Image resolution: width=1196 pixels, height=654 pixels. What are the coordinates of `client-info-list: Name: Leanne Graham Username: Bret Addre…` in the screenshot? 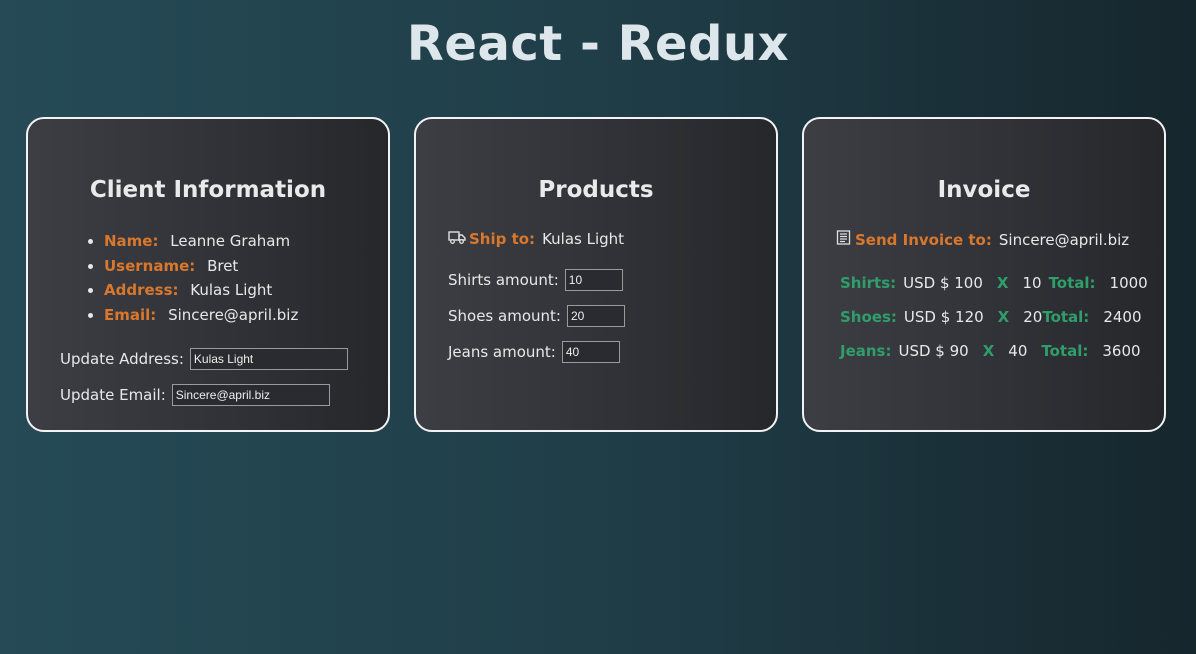 It's located at (192, 278).